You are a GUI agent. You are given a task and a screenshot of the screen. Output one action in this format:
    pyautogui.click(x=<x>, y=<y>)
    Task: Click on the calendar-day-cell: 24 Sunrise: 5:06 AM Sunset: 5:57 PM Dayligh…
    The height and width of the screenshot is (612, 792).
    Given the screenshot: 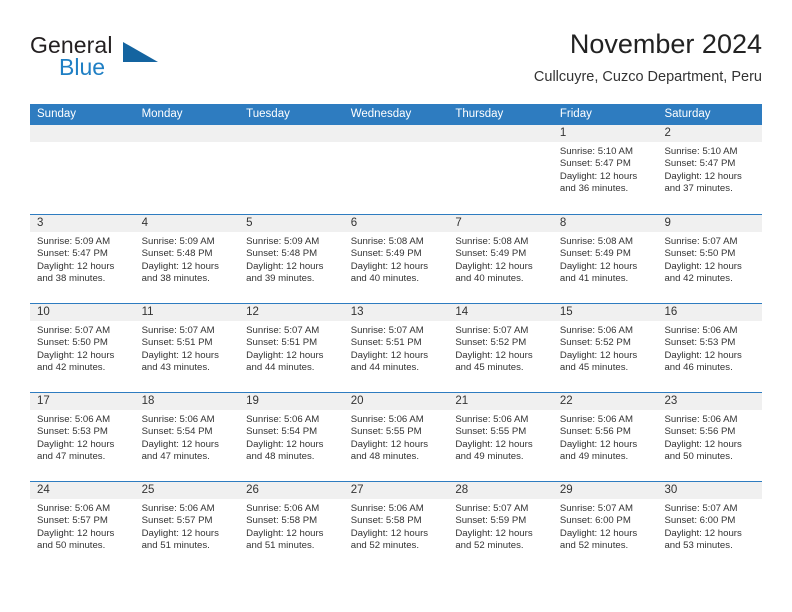 What is the action you would take?
    pyautogui.click(x=82, y=526)
    